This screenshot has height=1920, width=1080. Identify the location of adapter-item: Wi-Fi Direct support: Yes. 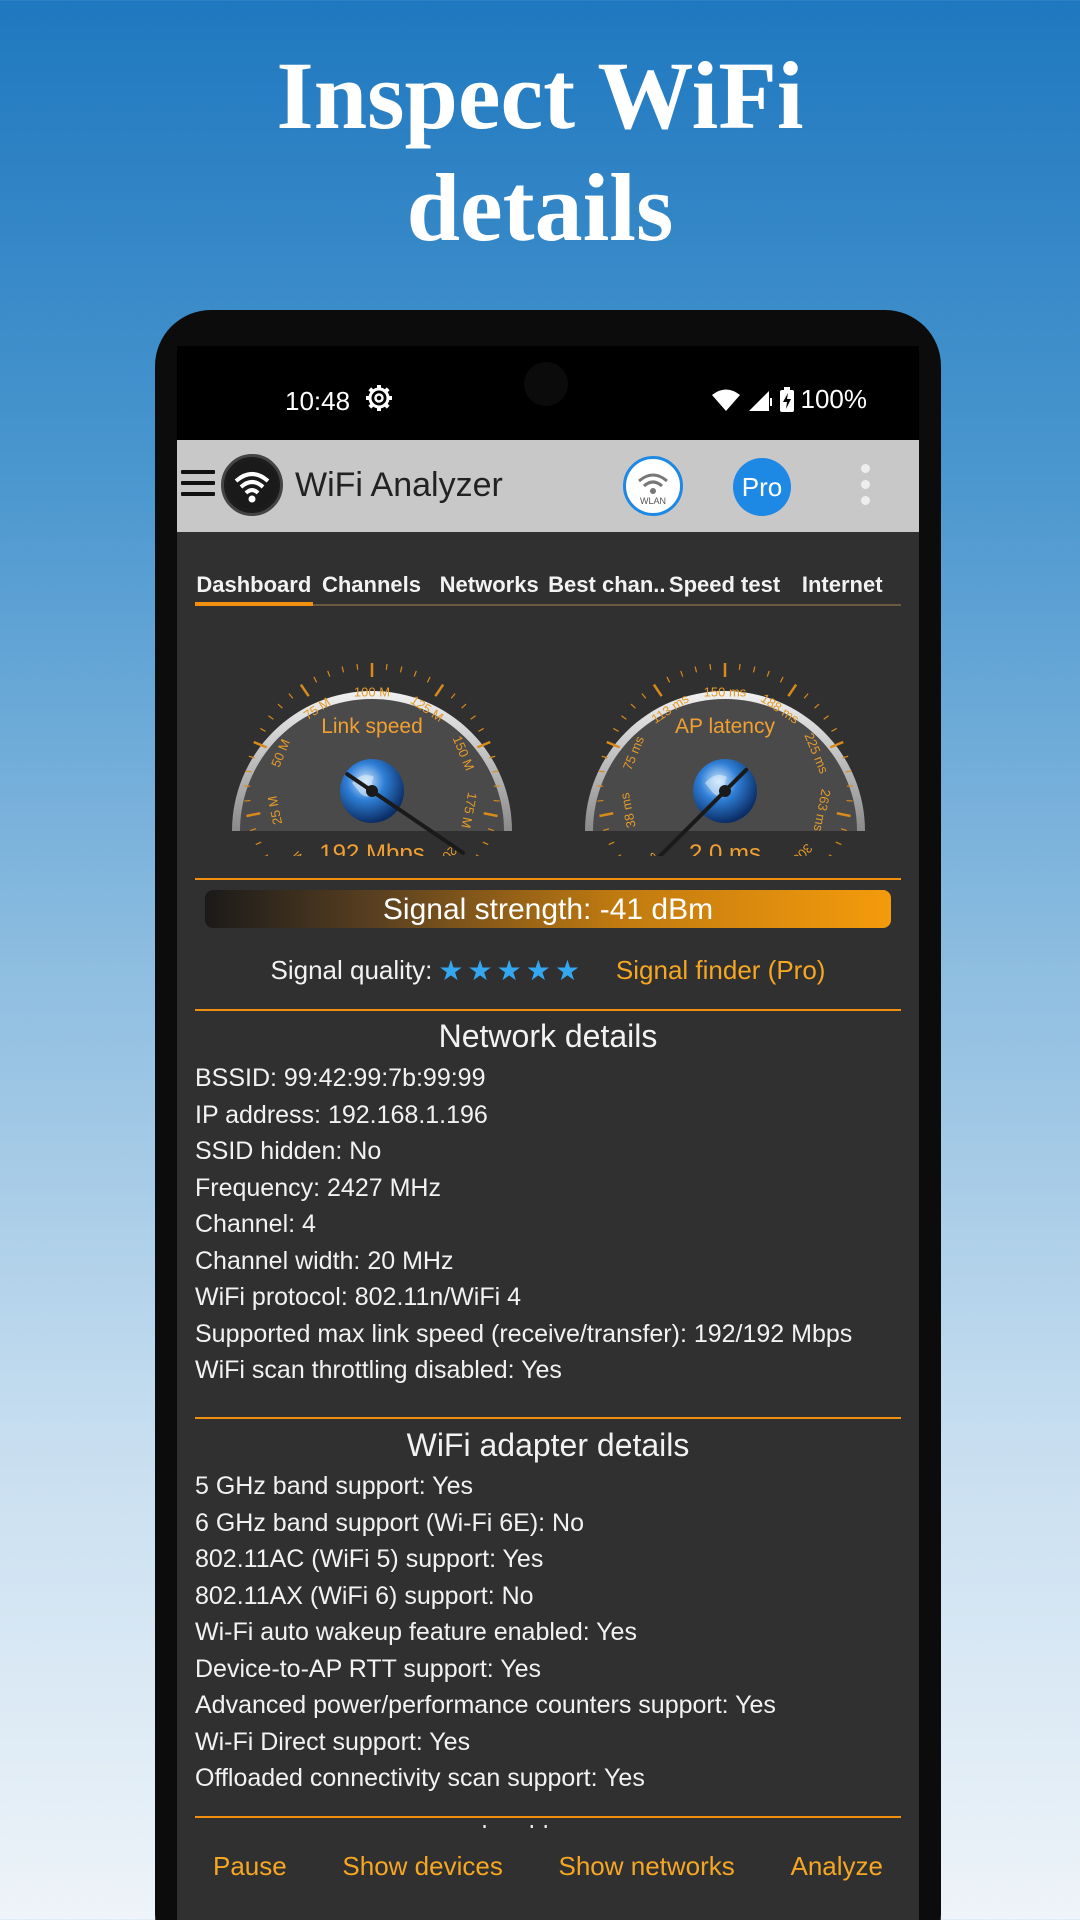
(333, 1741).